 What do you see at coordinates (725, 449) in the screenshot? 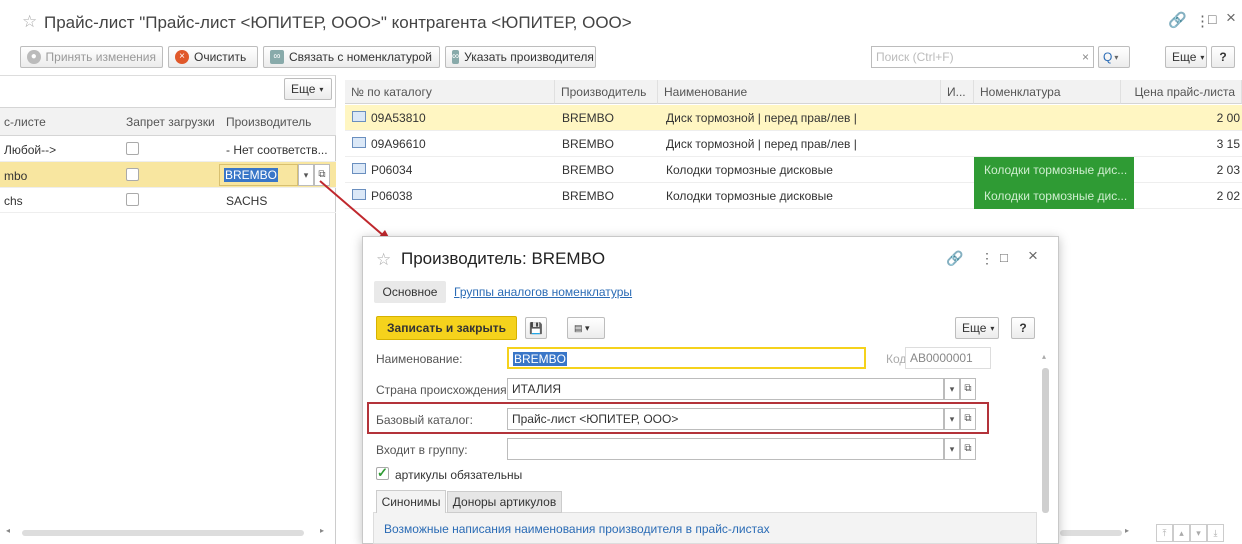
I see `group-field` at bounding box center [725, 449].